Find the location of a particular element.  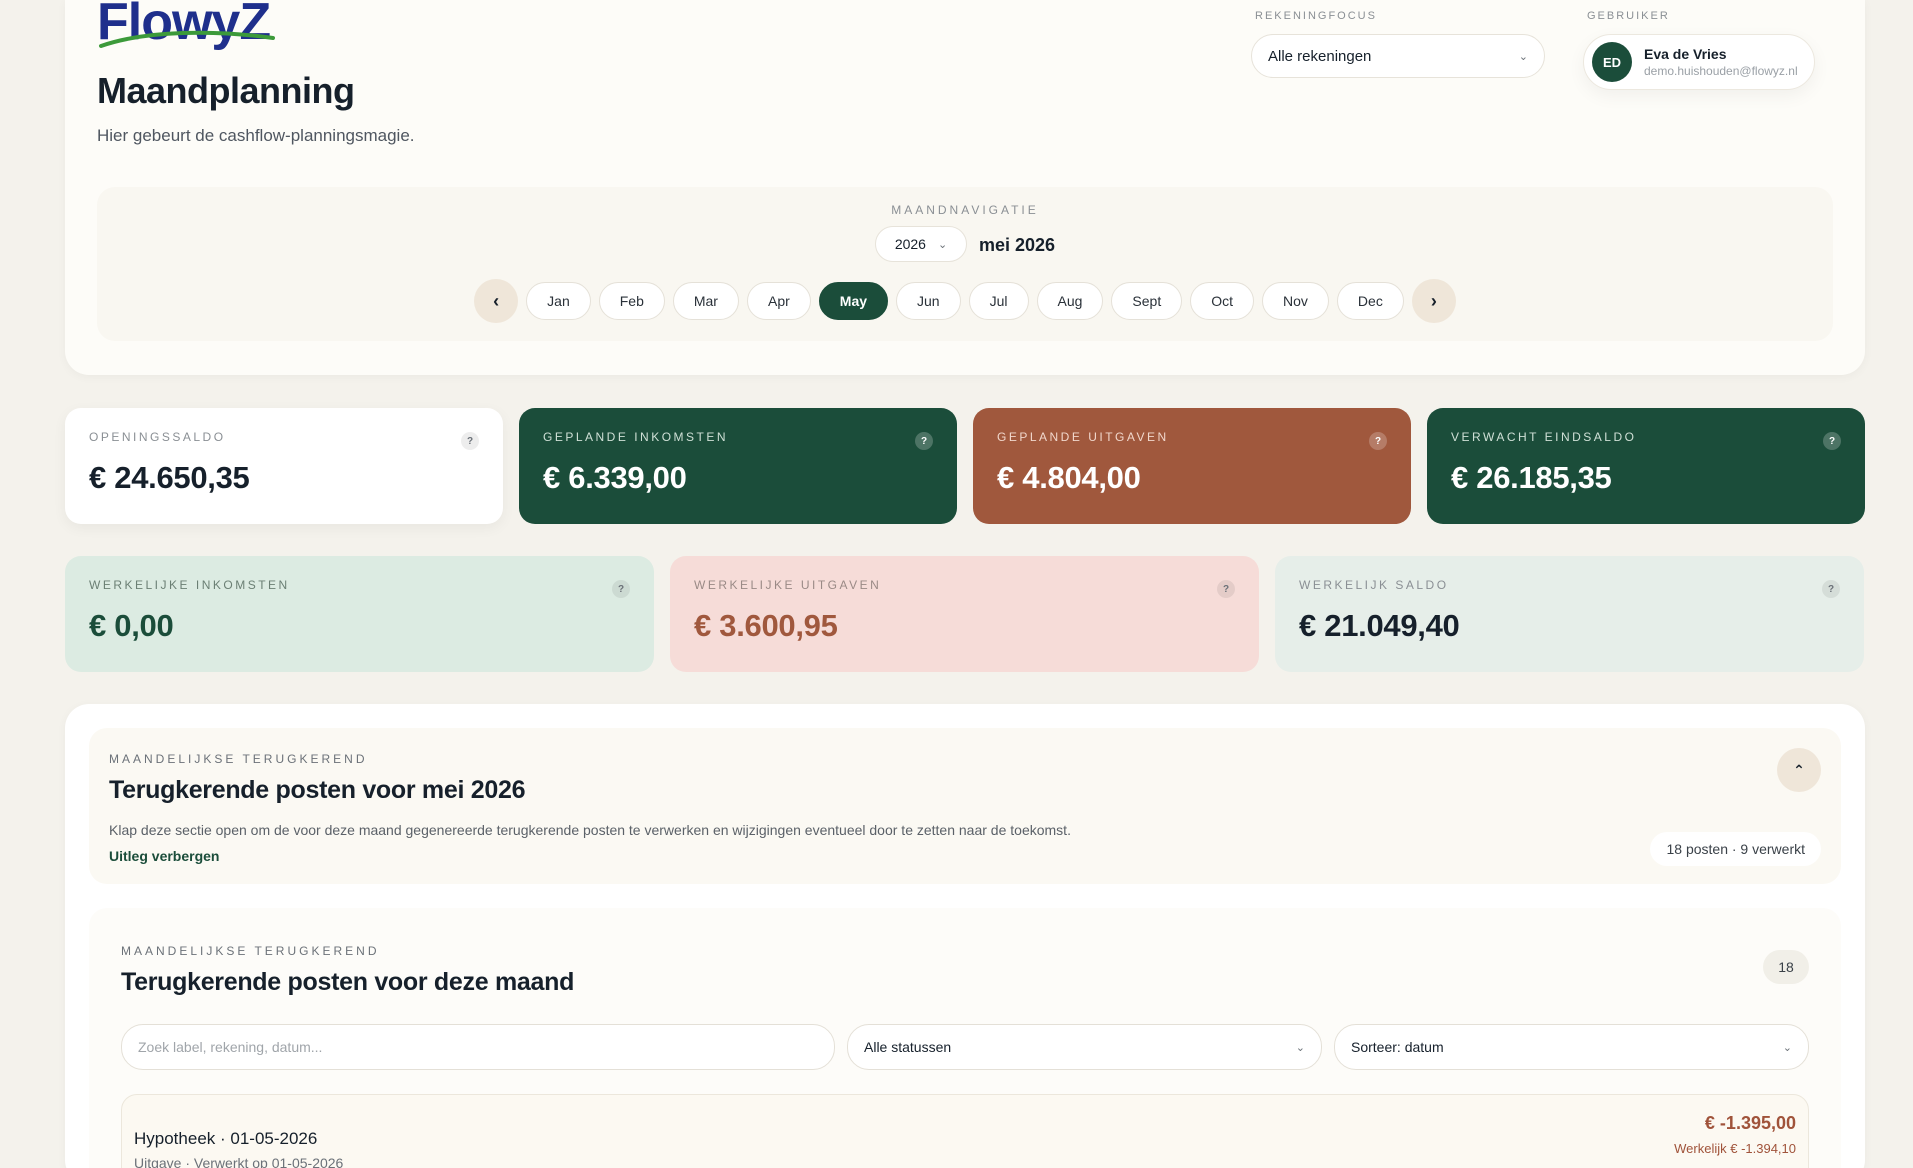

kpi-card-verwacht-eindsaldo: VERWACHT EINDSALDO € 26.185,35? is located at coordinates (1646, 466).